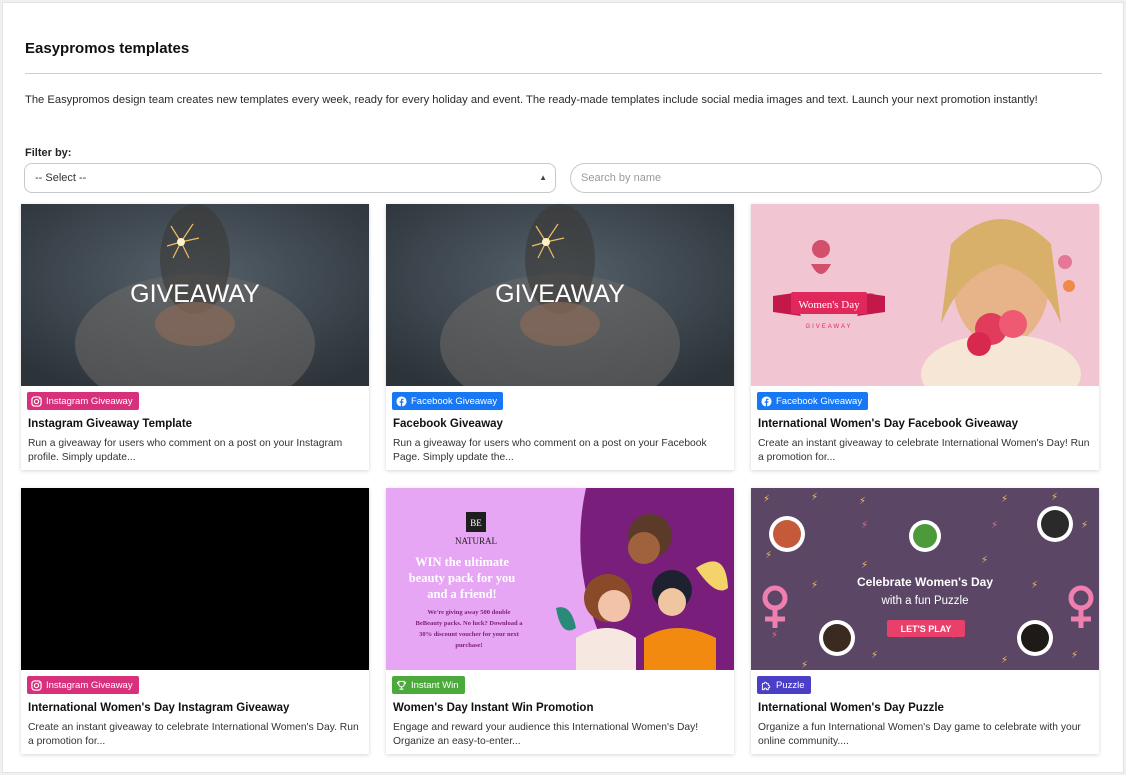  I want to click on divider, so click(563, 73).